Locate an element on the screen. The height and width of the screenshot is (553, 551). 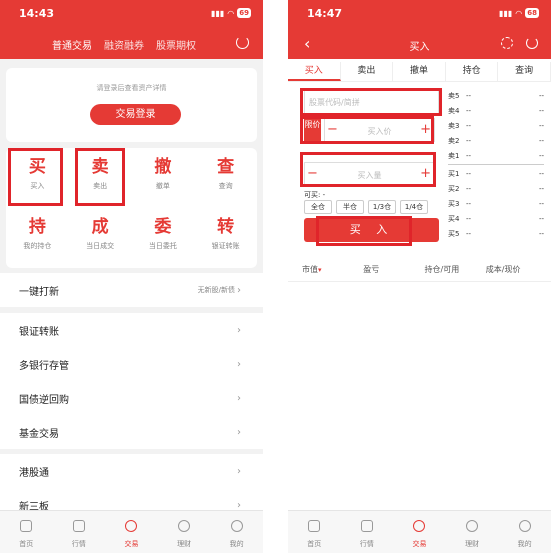
book-level: 卖5 is located at coordinates (454, 95).